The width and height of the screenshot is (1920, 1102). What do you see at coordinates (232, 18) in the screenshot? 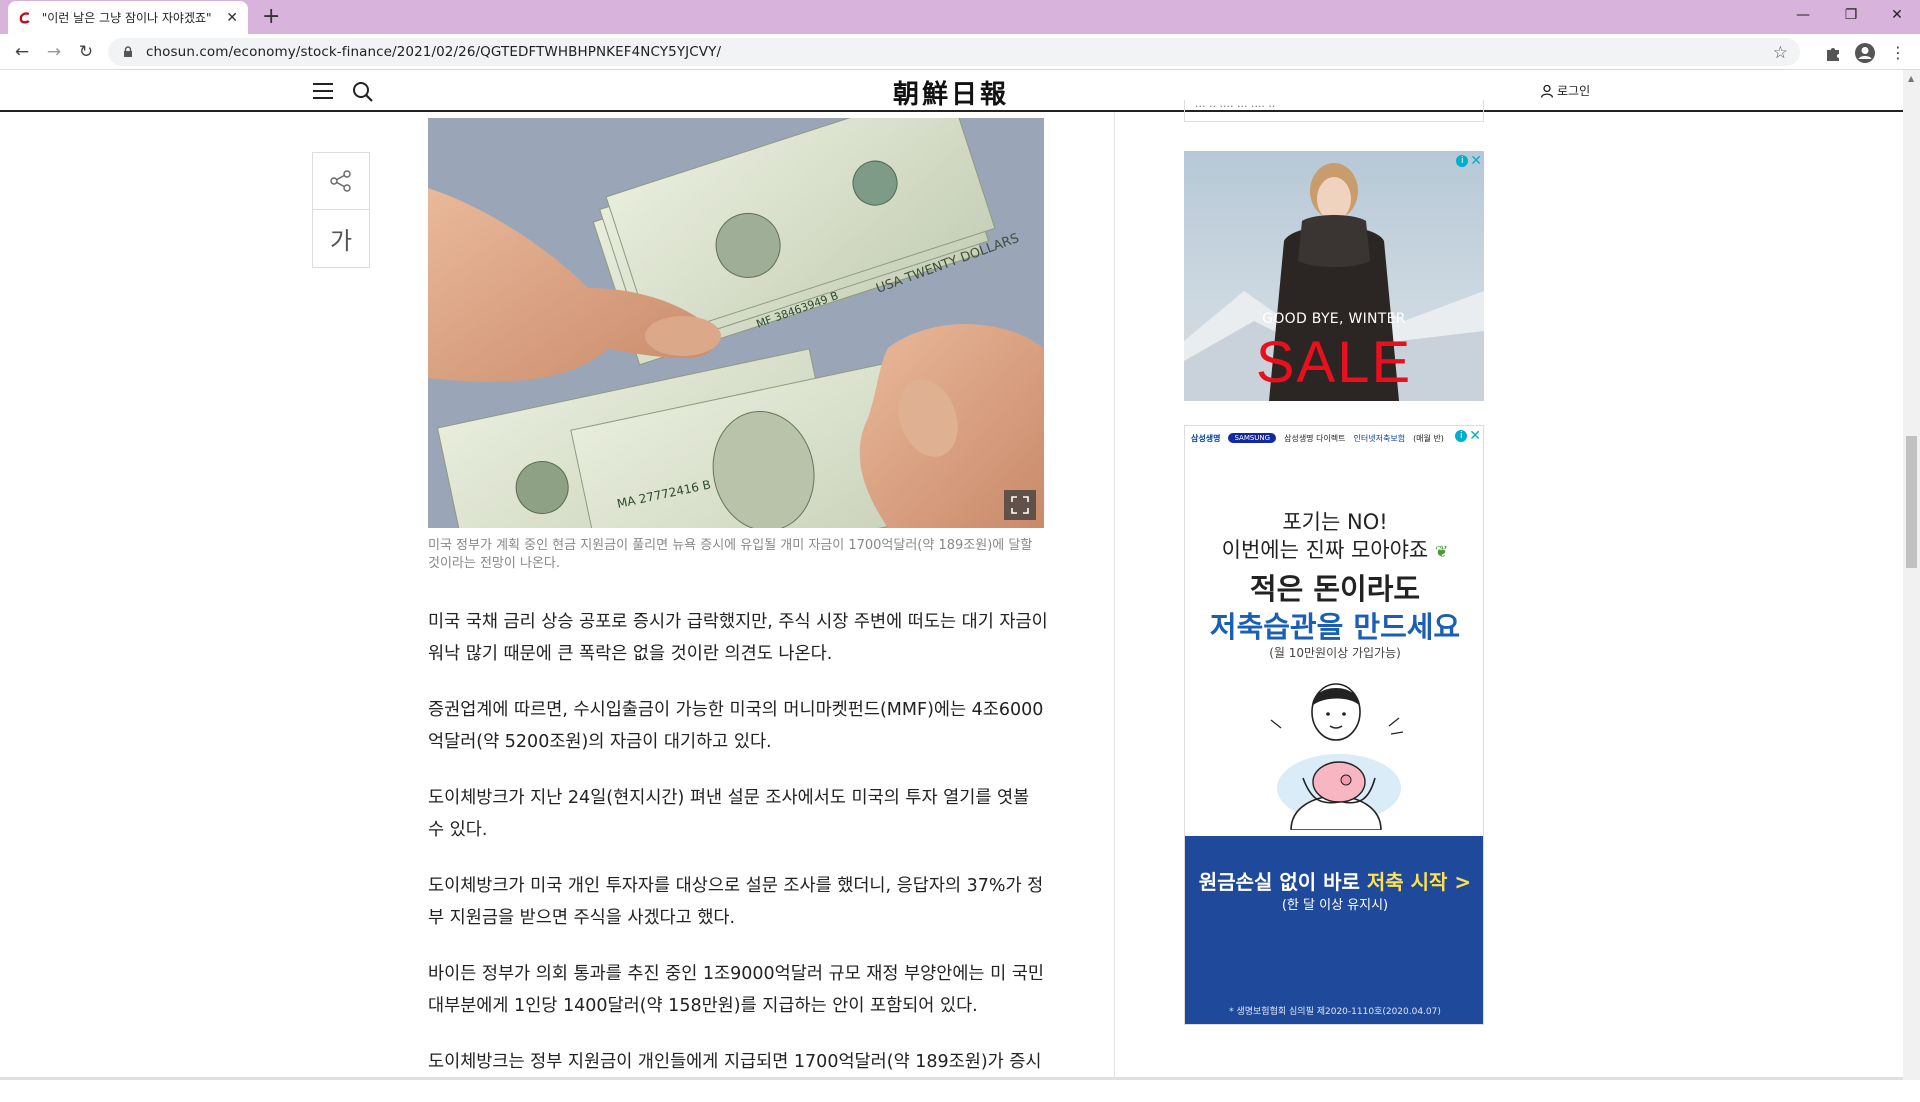
I see `tab-close-icon: ✕` at bounding box center [232, 18].